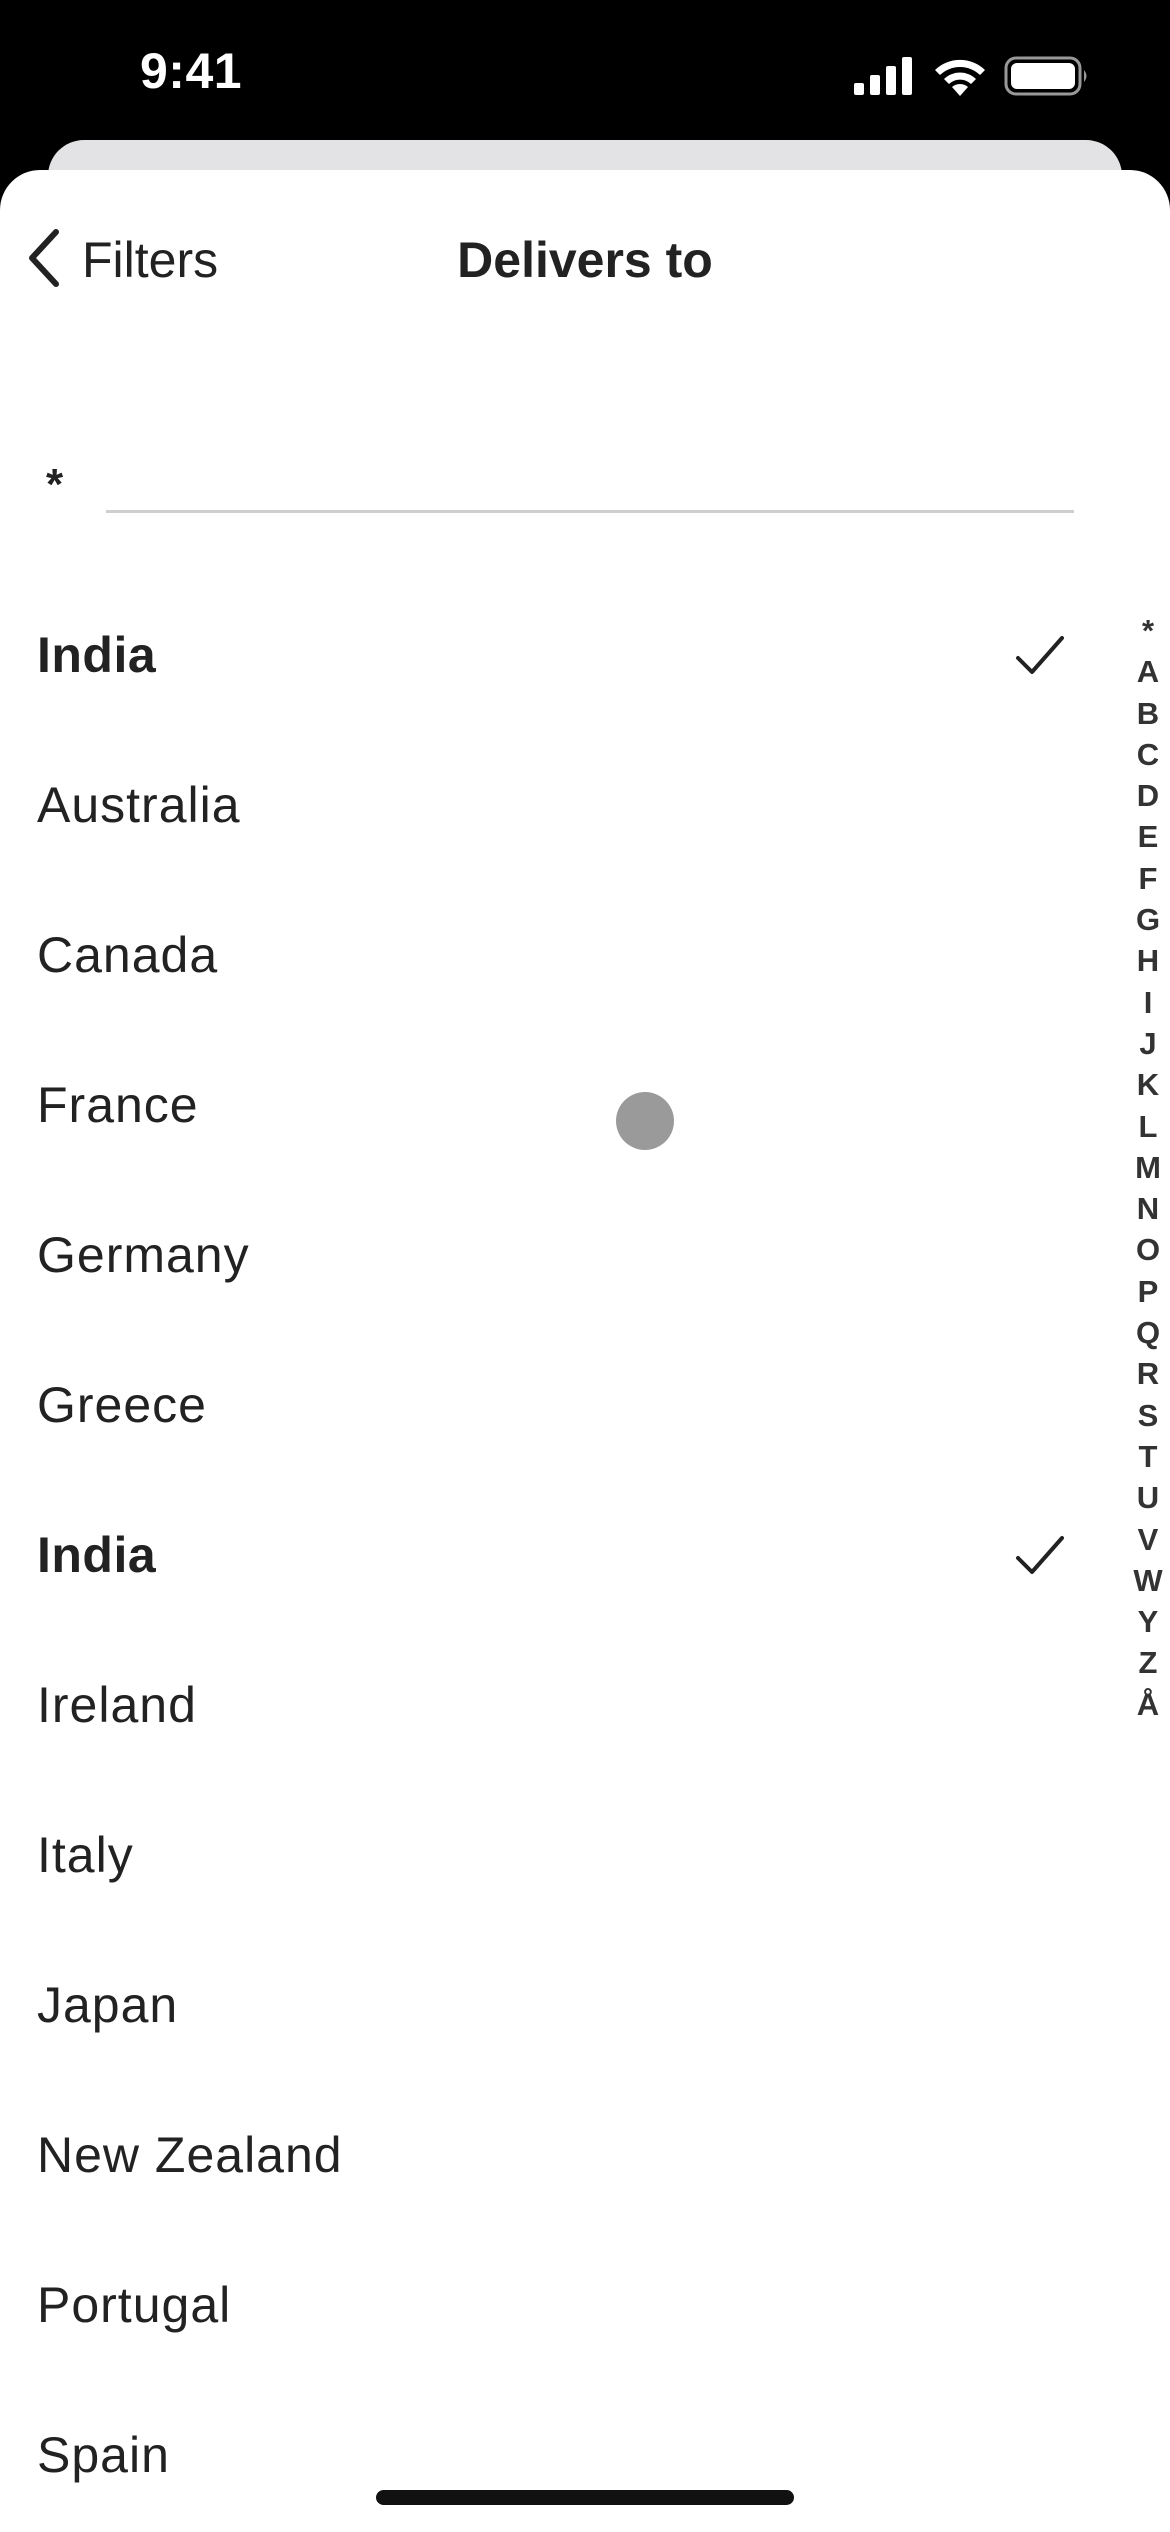 The image size is (1170, 2532). Describe the element at coordinates (1148, 1539) in the screenshot. I see `index-letter-v: V` at that location.